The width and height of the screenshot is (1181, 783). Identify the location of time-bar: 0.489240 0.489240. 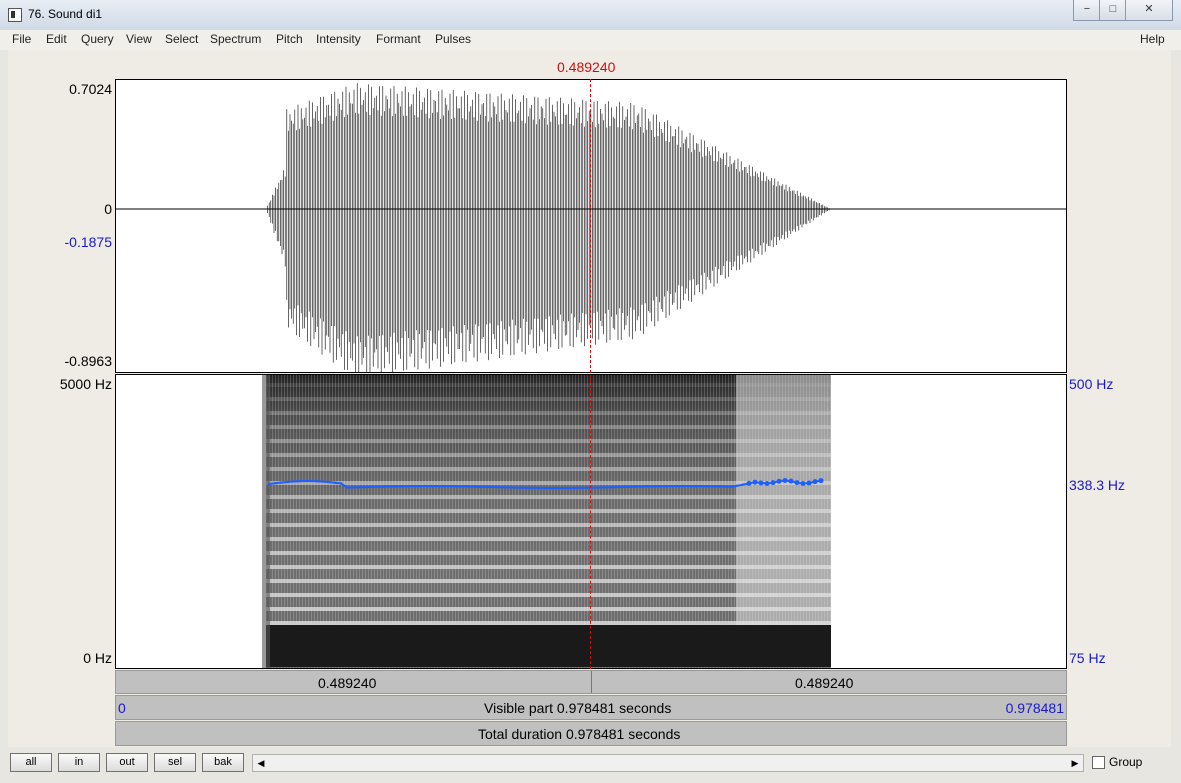
(591, 682).